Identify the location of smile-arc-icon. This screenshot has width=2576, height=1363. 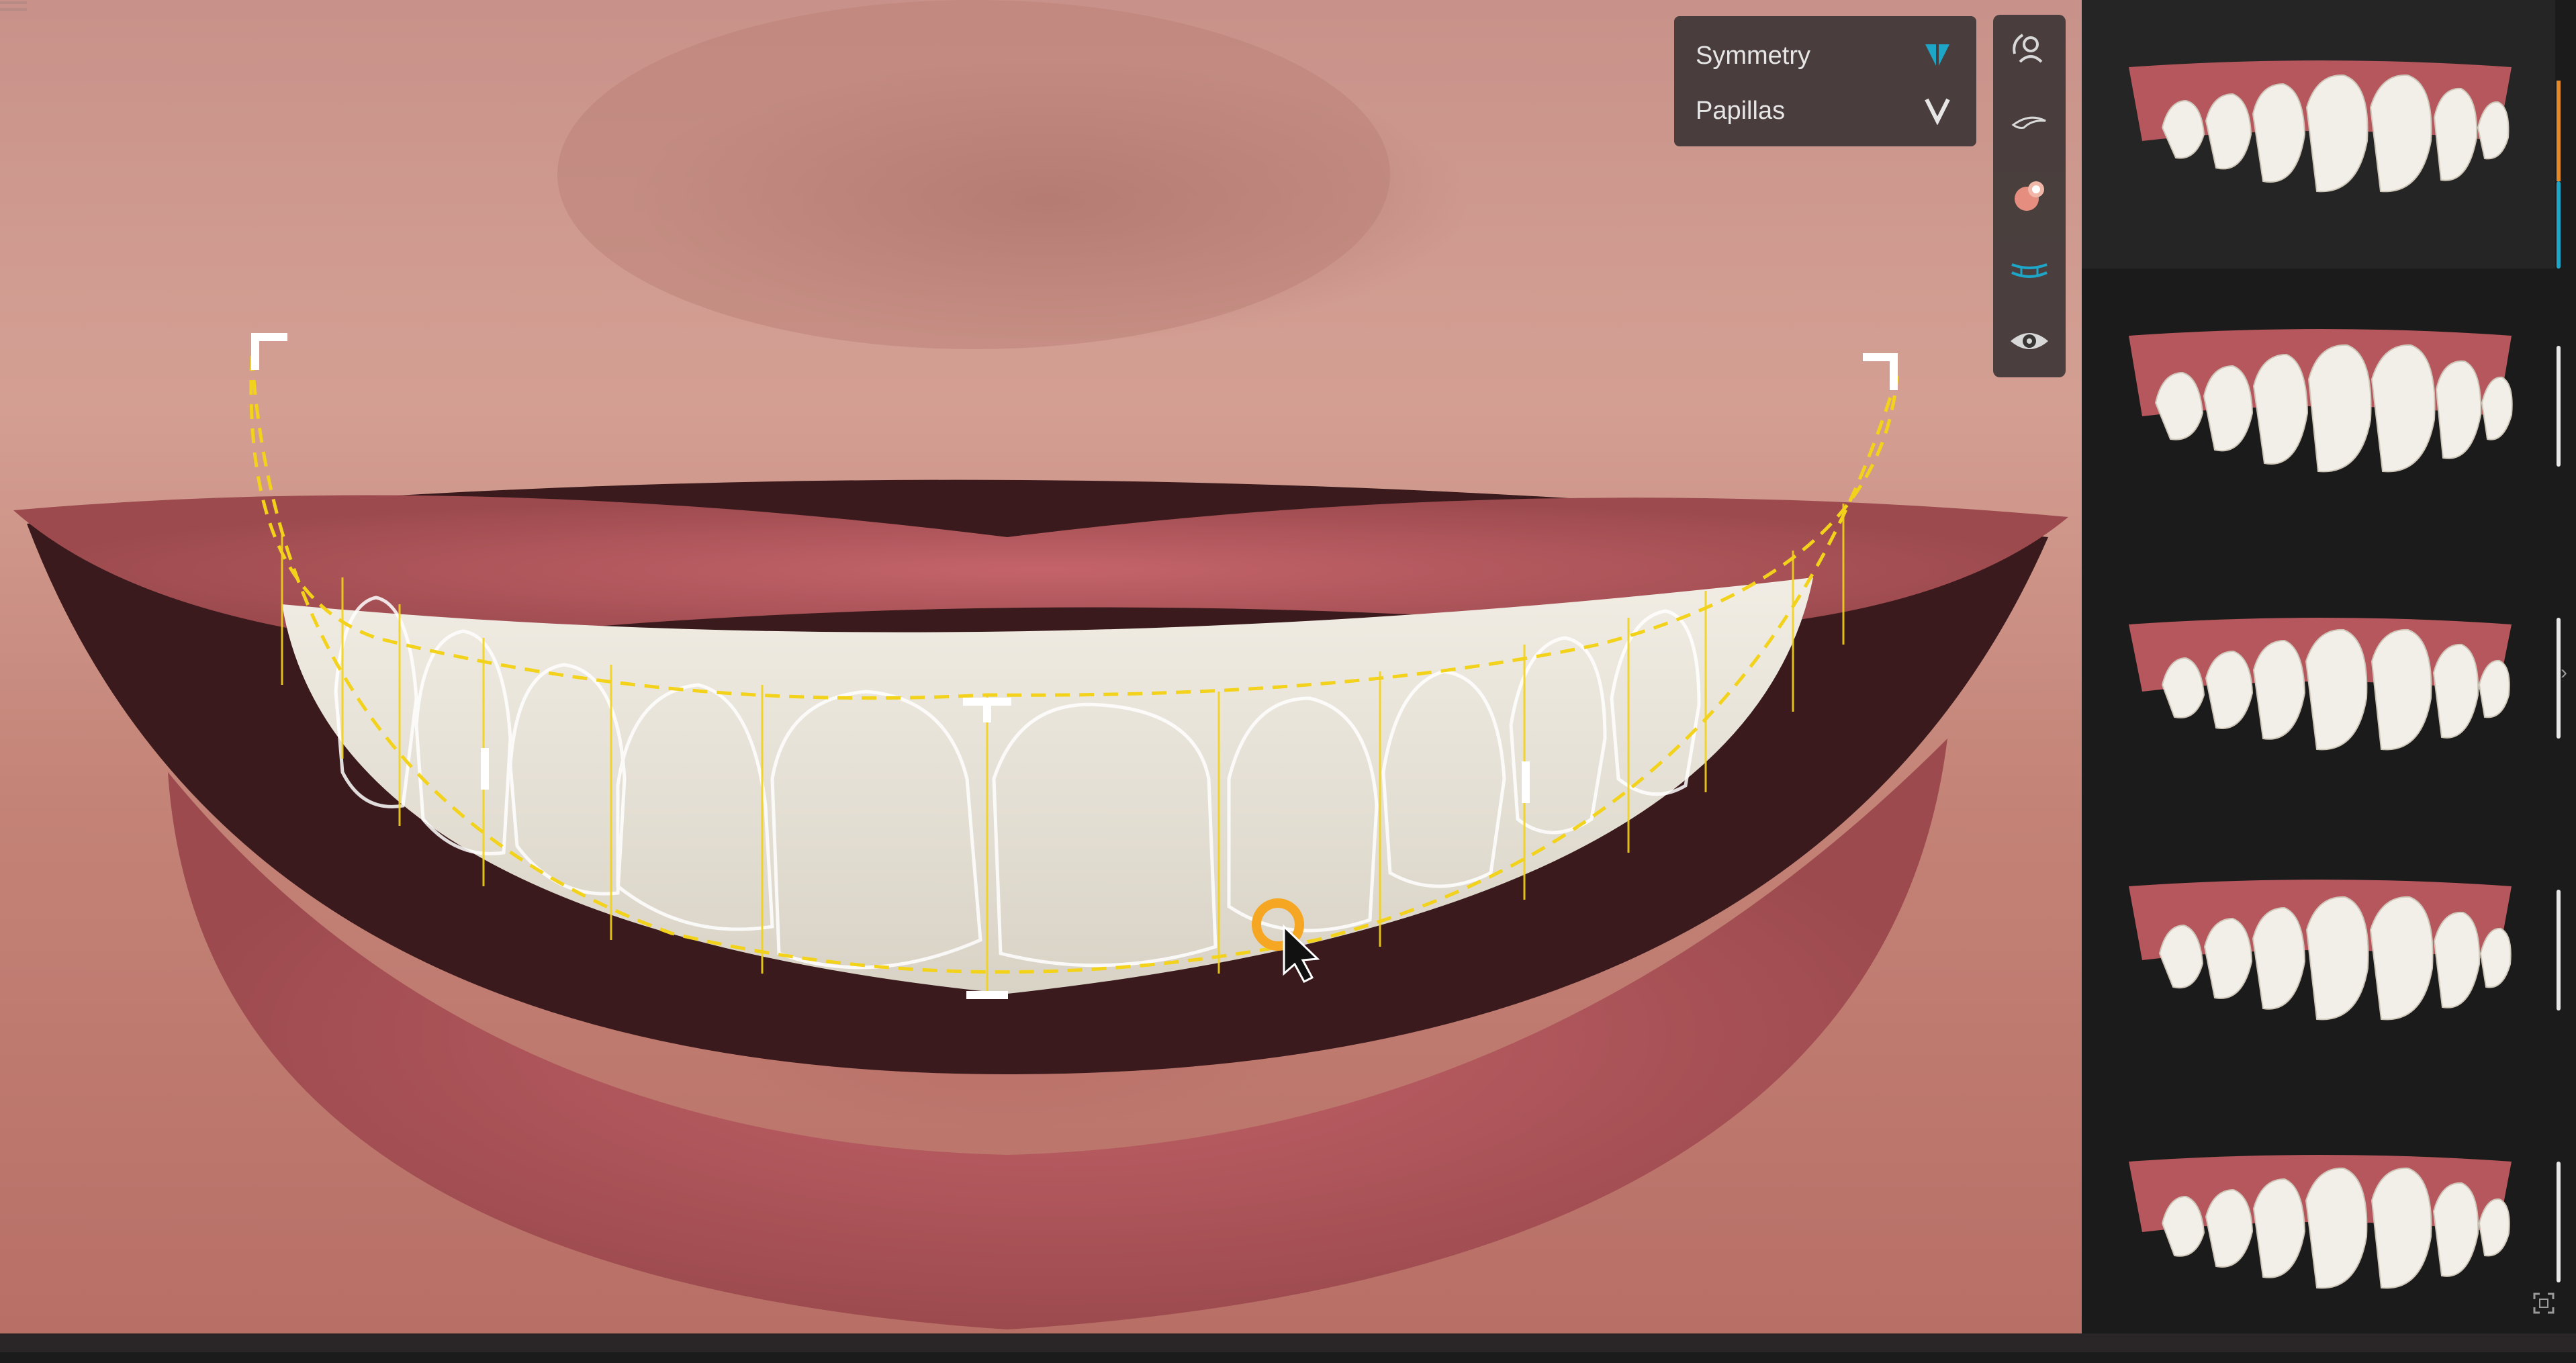
(2029, 270).